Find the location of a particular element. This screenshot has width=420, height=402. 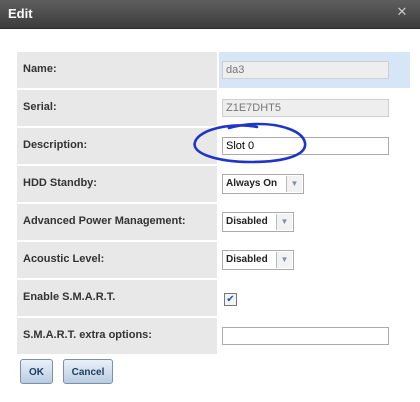

description-label-cell: Description: is located at coordinates (117, 146).